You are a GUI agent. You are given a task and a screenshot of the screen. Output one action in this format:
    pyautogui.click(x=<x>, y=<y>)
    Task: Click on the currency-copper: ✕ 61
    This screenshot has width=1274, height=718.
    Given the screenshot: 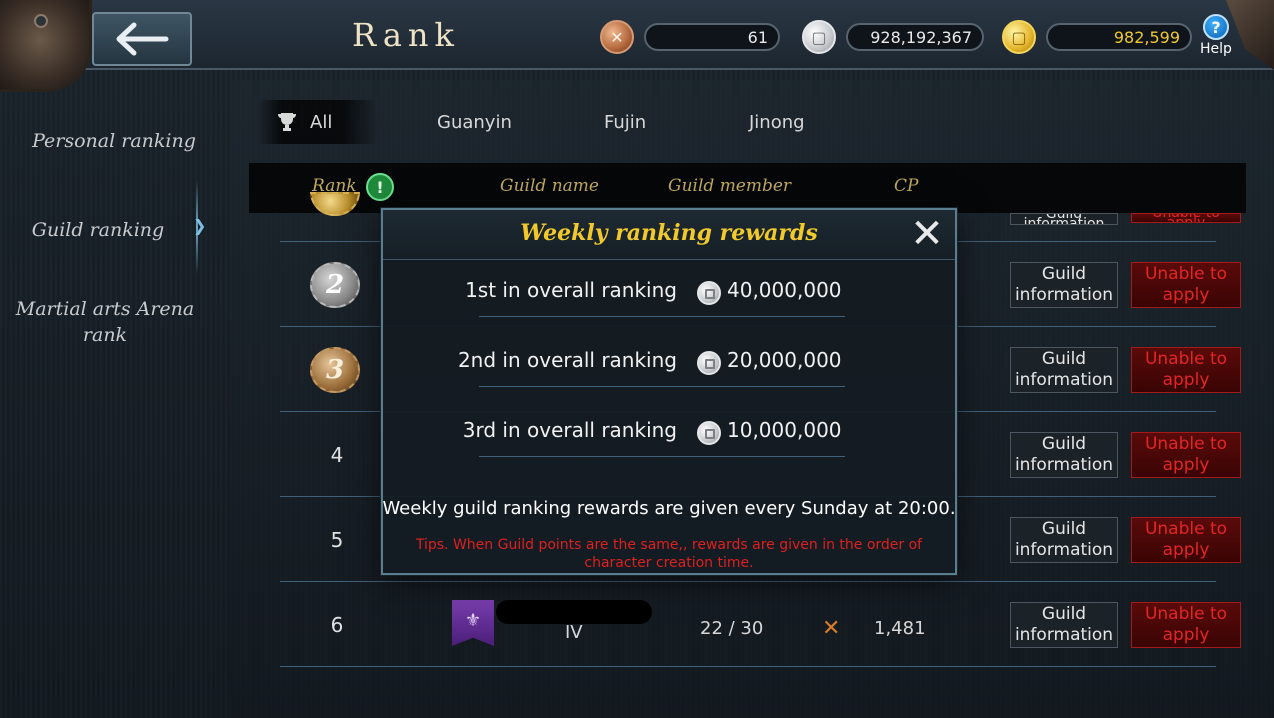 What is the action you would take?
    pyautogui.click(x=690, y=37)
    